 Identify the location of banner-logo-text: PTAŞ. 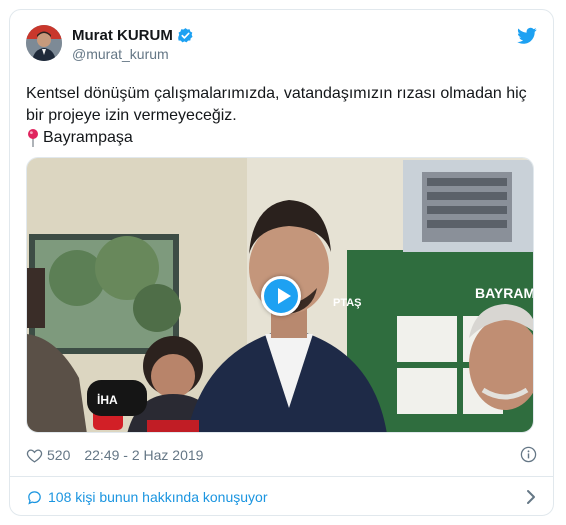
(347, 303).